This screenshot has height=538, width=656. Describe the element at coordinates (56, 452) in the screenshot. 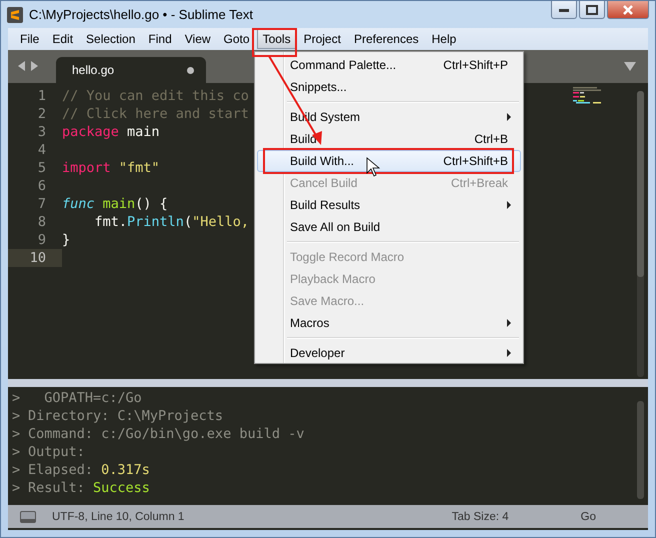

I see `output-line: Output:` at that location.